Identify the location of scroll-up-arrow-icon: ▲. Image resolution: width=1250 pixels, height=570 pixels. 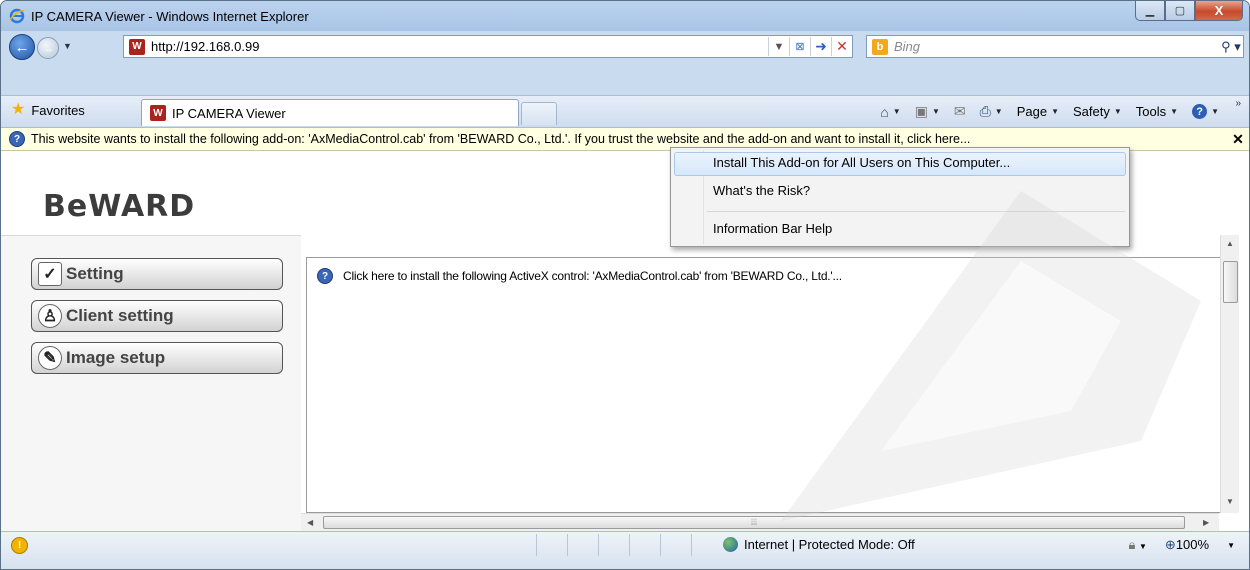
(1230, 243).